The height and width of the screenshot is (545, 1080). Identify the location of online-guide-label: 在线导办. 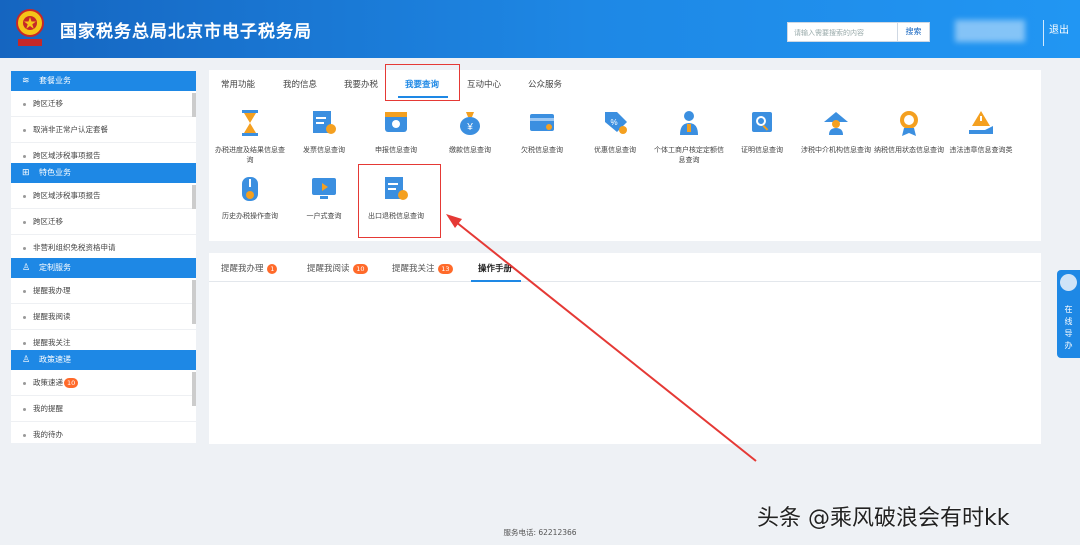
(1068, 327).